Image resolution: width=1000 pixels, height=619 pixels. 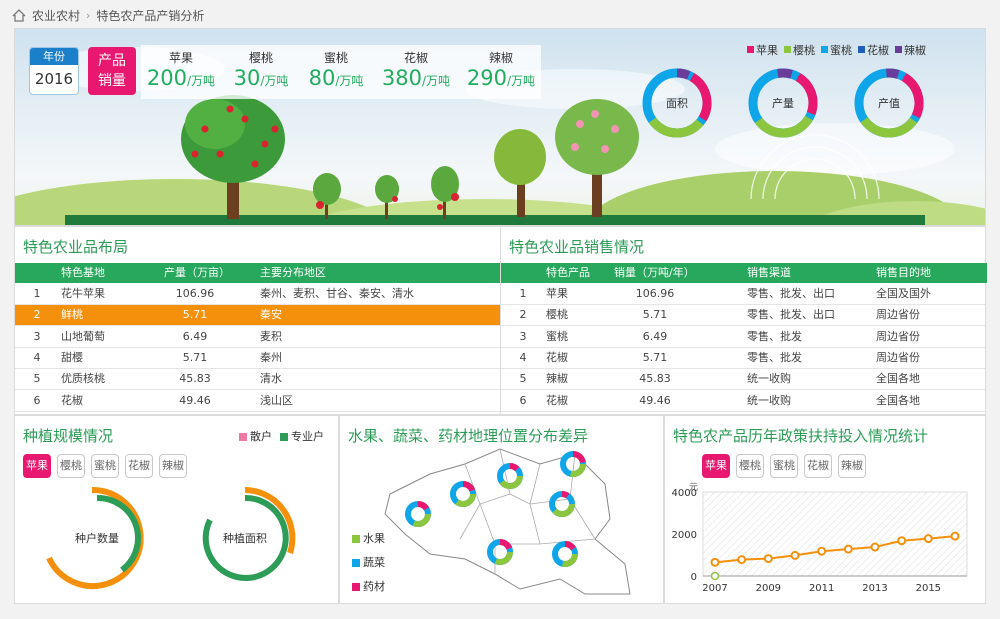 What do you see at coordinates (257, 358) in the screenshot?
I see `table-row: 4 甜樱 5.71 秦州` at bounding box center [257, 358].